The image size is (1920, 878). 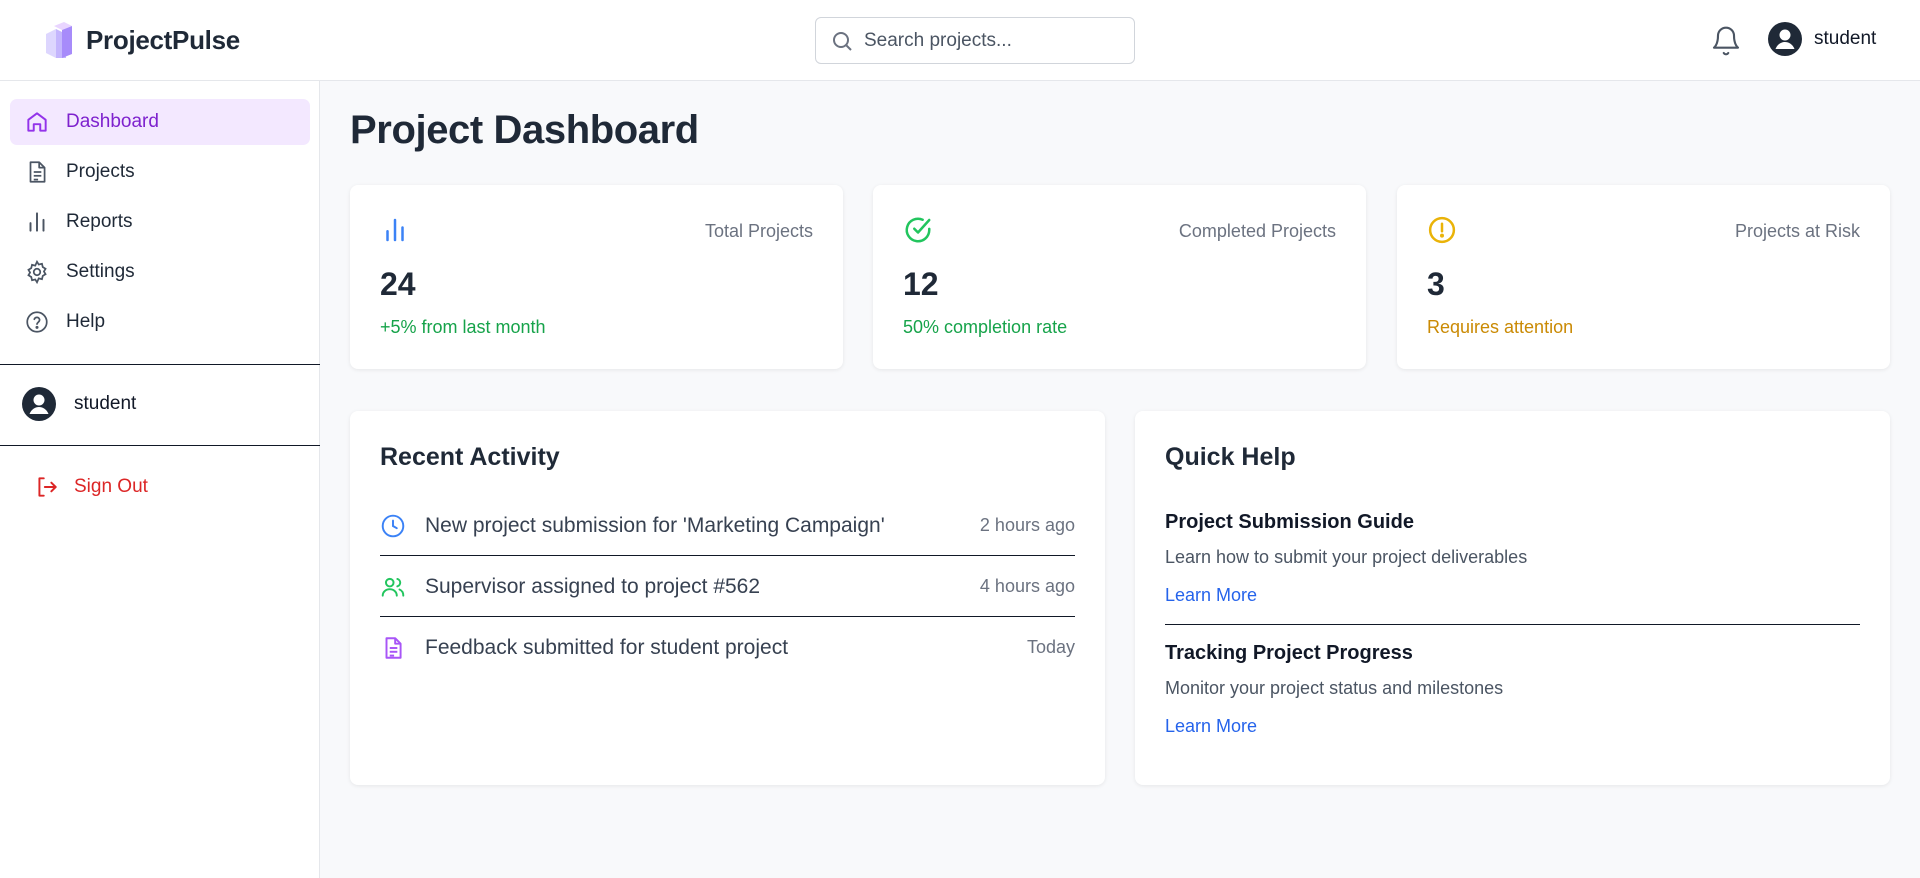 I want to click on user-menu: student, so click(x=1822, y=39).